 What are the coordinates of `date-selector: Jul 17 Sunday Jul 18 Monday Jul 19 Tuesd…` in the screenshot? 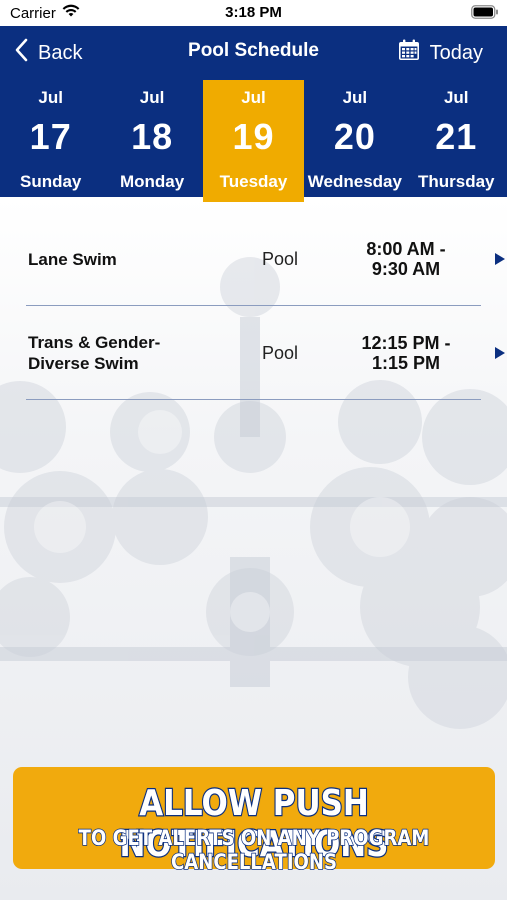 It's located at (253, 141).